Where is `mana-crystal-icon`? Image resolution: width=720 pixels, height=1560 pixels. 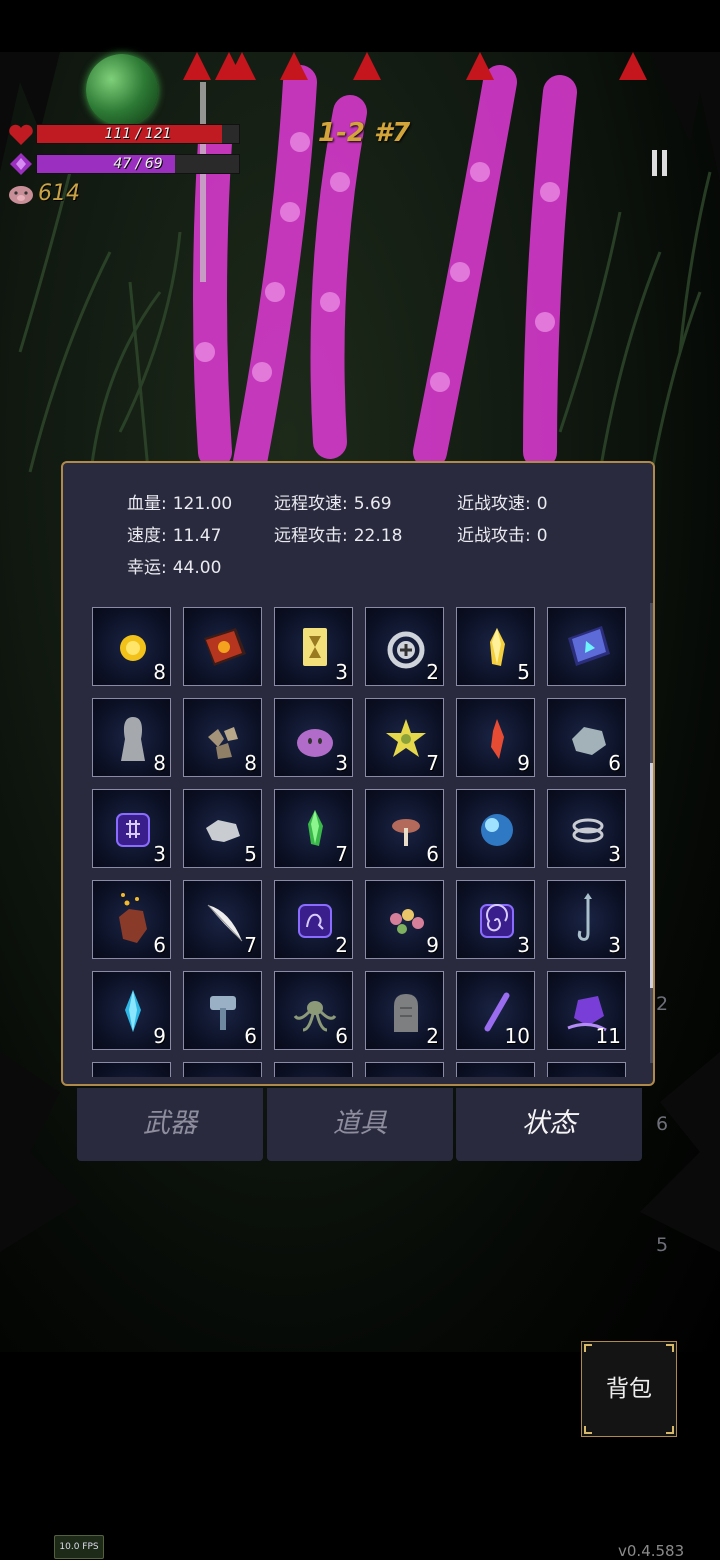
mana-crystal-icon is located at coordinates (21, 166).